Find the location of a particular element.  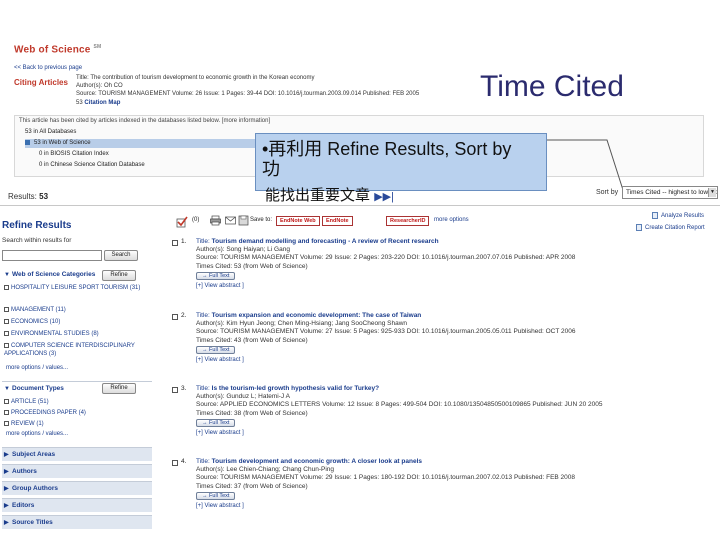

record-authors: Author(s): Gunduz L; Hatemi-J A is located at coordinates (243, 397).